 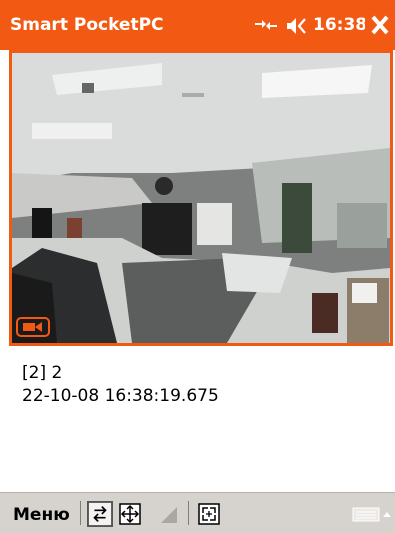 What do you see at coordinates (170, 514) in the screenshot?
I see `ptz-triangle-icon` at bounding box center [170, 514].